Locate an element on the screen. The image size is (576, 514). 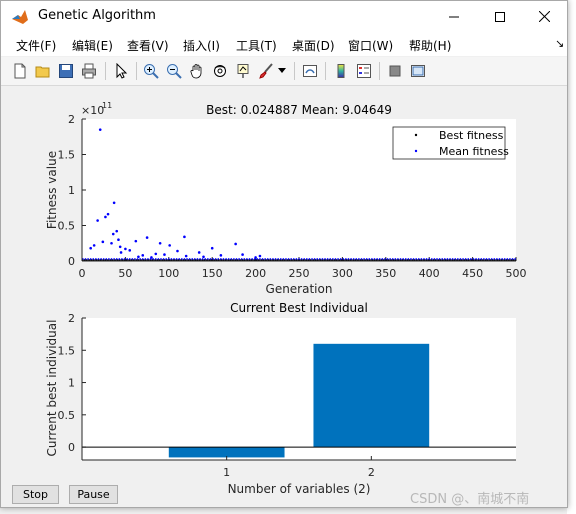
menu-help: 帮助(H) is located at coordinates (430, 45).